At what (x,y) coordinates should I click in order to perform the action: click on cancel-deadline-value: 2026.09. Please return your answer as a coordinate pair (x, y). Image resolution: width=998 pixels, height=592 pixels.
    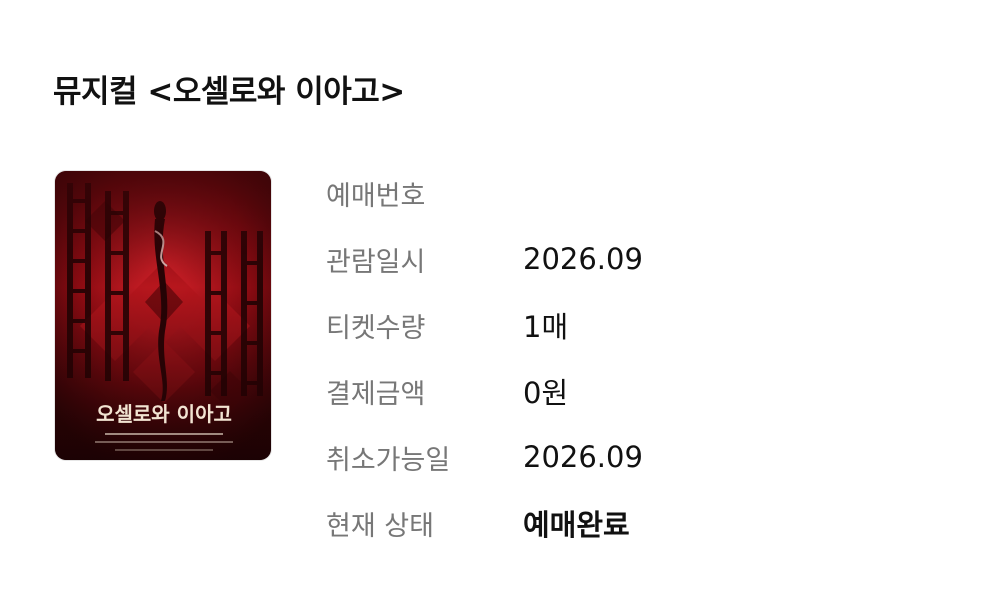
    Looking at the image, I should click on (583, 457).